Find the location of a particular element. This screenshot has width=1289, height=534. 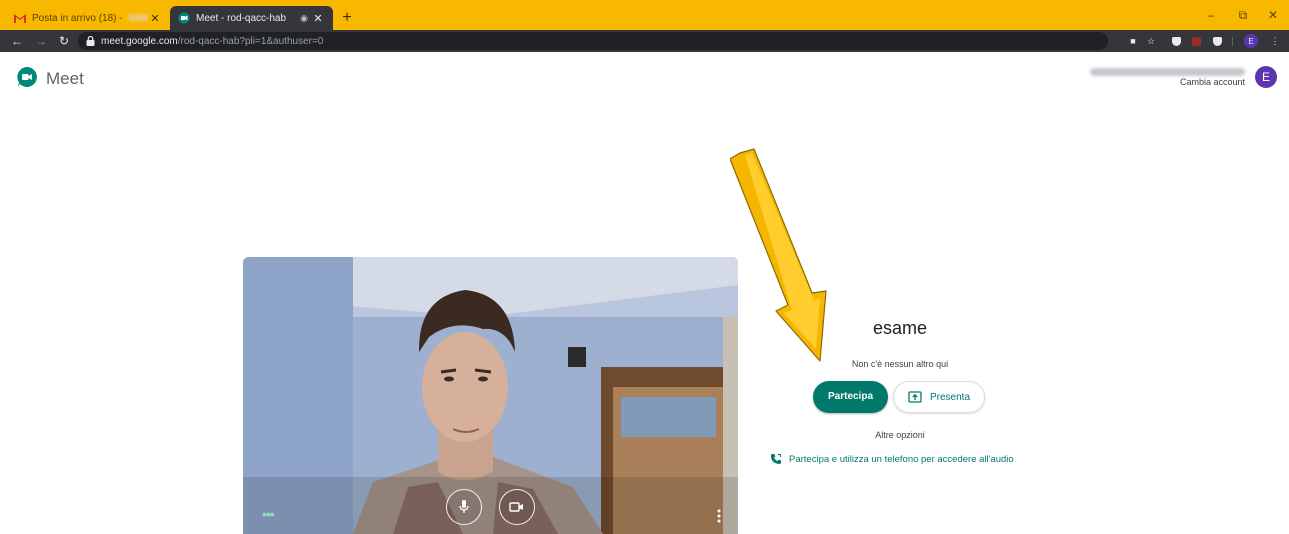

avatar: E is located at coordinates (1266, 77).